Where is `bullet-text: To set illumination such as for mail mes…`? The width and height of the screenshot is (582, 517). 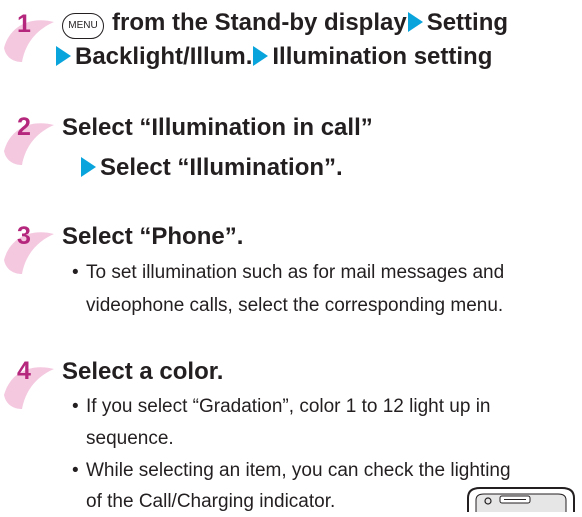 bullet-text: To set illumination such as for mail mes… is located at coordinates (295, 272).